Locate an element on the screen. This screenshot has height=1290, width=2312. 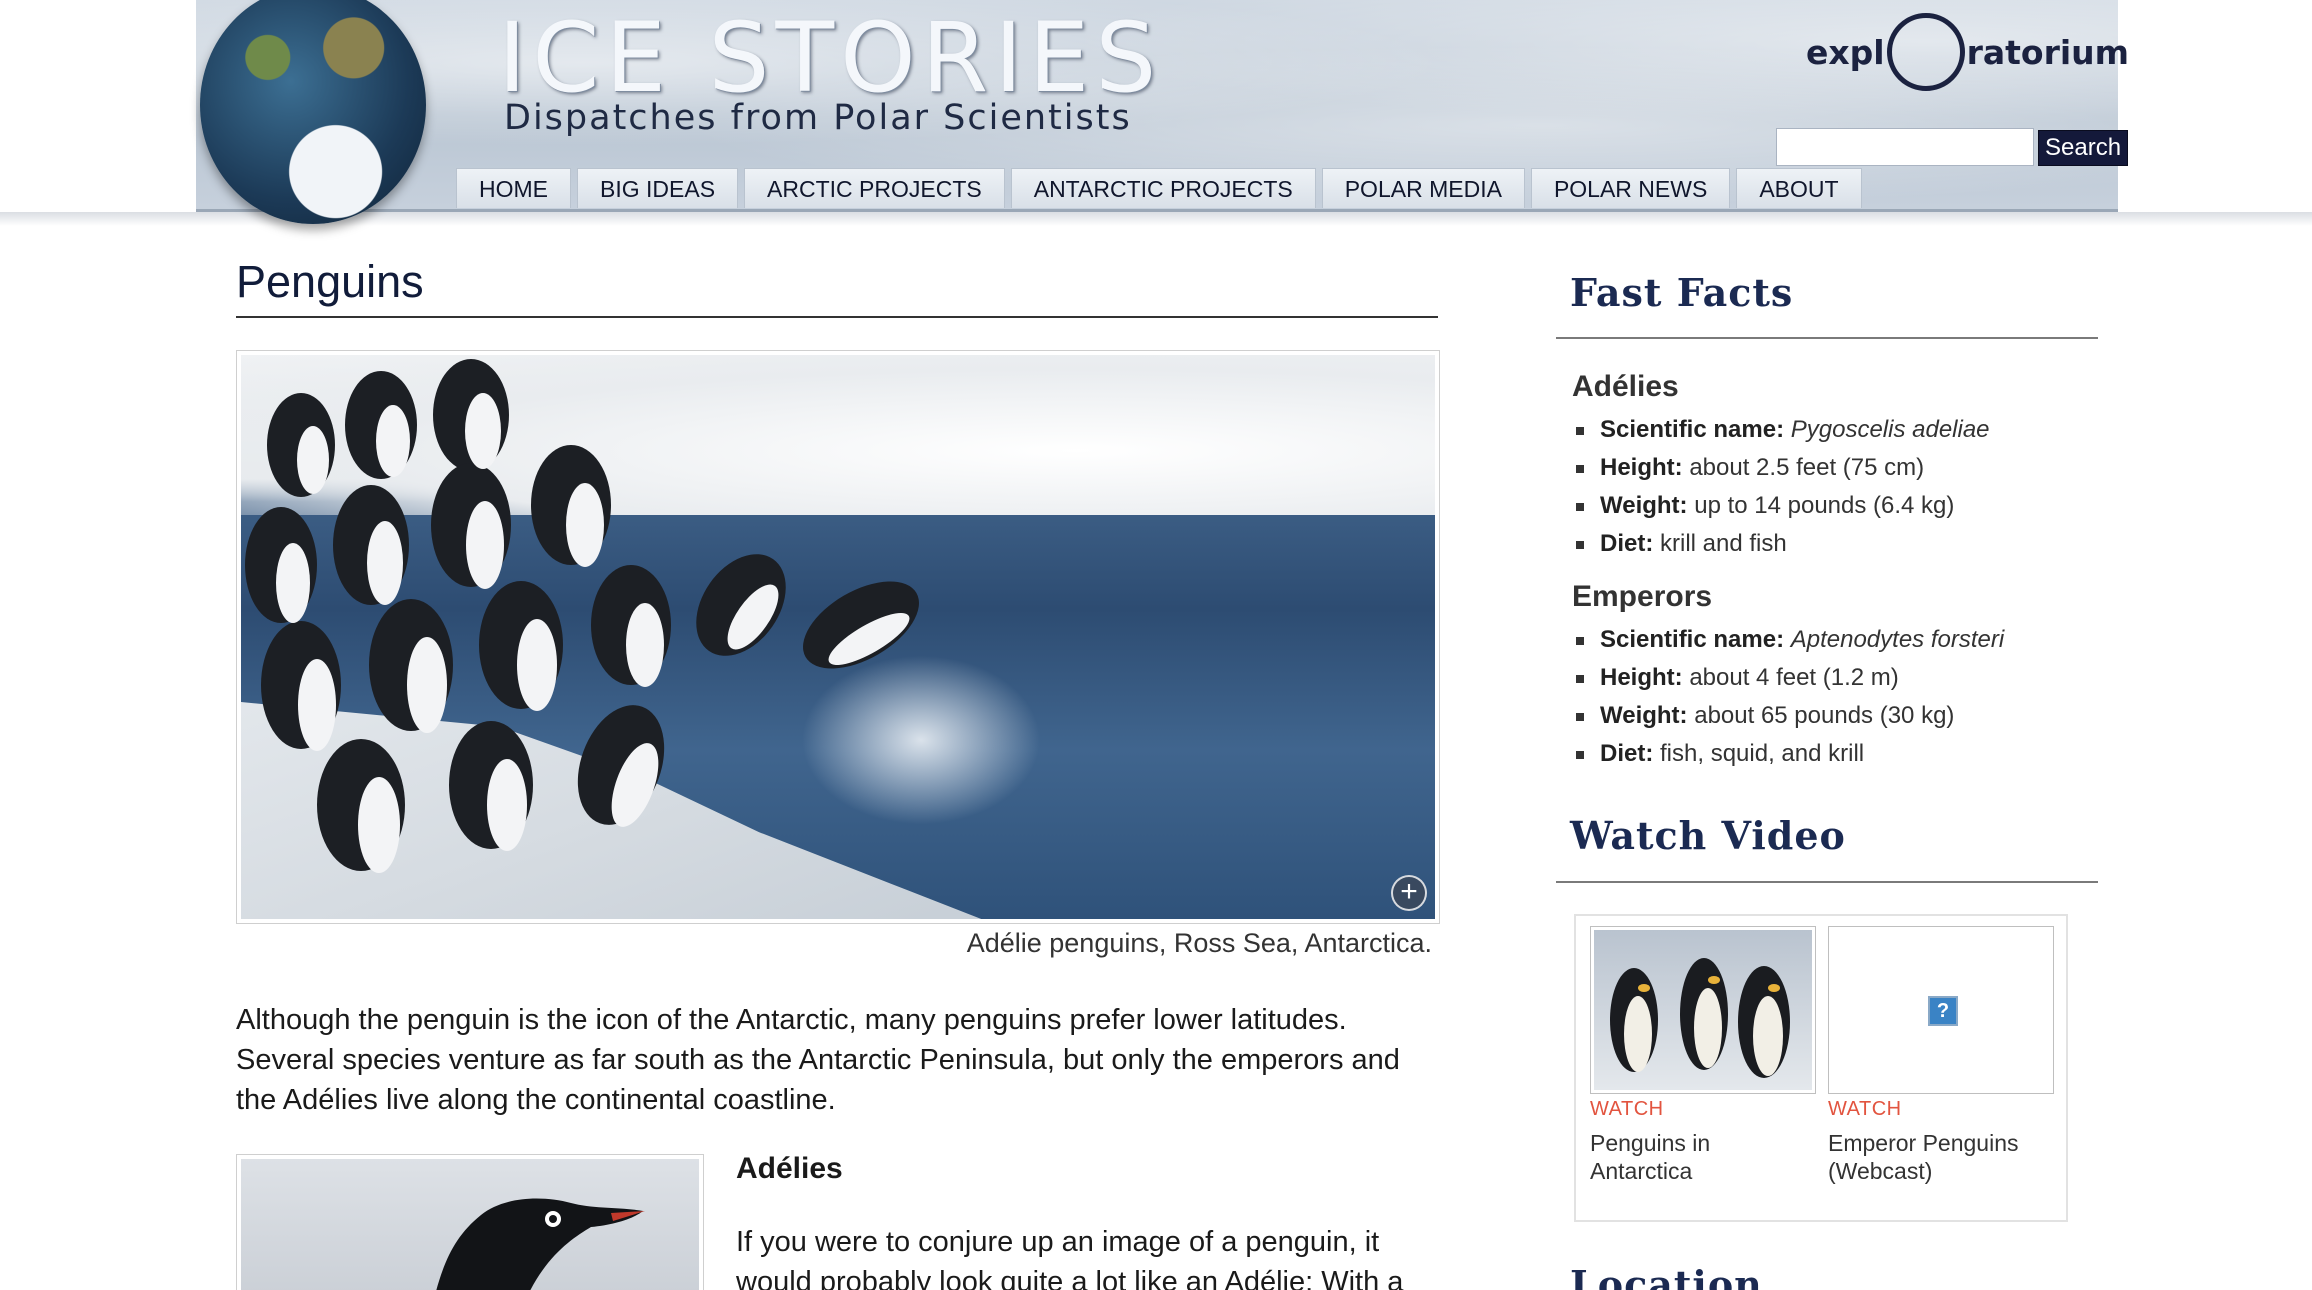
fact-value: Pygoscelis adeliae is located at coordinates (1890, 429).